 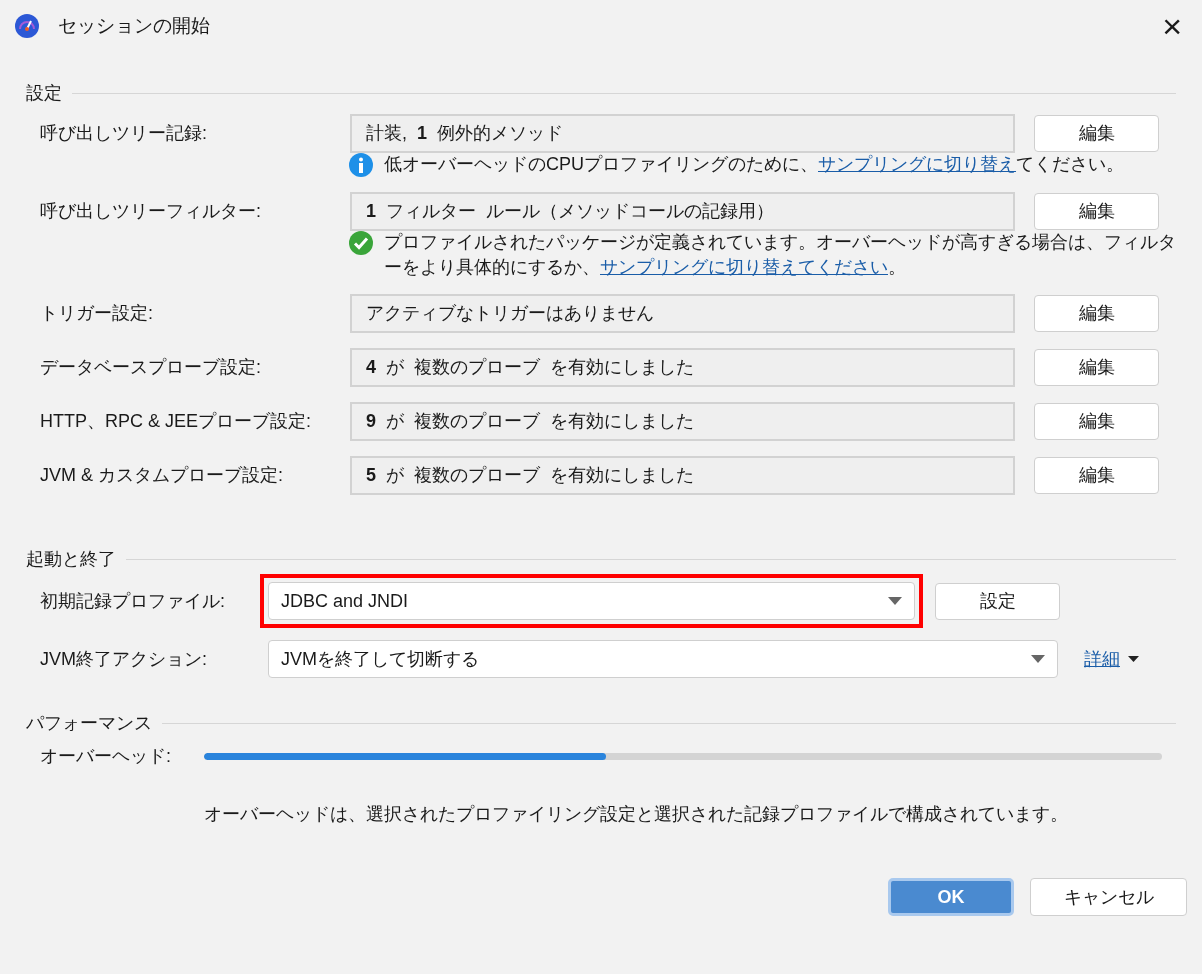 What do you see at coordinates (361, 165) in the screenshot?
I see `info-icon` at bounding box center [361, 165].